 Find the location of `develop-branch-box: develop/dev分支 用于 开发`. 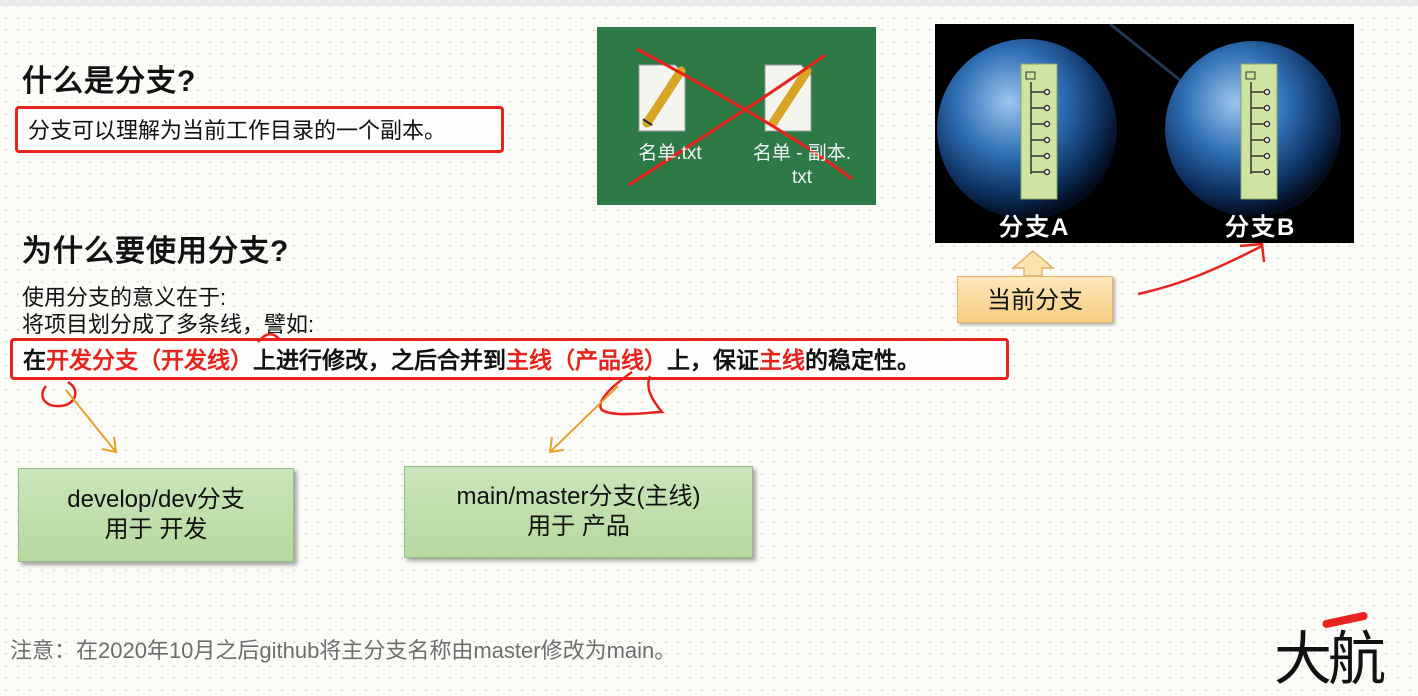

develop-branch-box: develop/dev分支 用于 开发 is located at coordinates (156, 515).